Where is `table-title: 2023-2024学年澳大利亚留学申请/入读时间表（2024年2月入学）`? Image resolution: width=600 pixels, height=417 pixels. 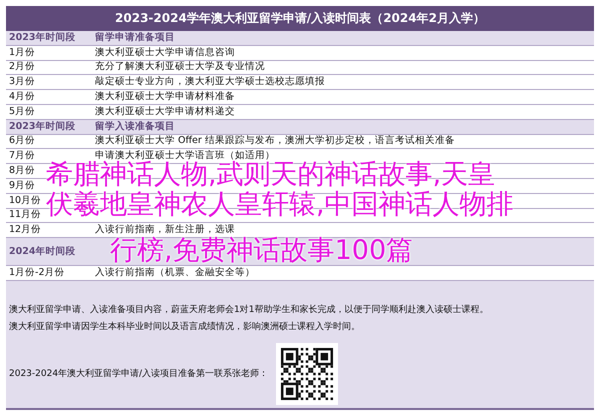 table-title: 2023-2024学年澳大利亚留学申请/入读时间表（2024年2月入学） is located at coordinates (300, 18).